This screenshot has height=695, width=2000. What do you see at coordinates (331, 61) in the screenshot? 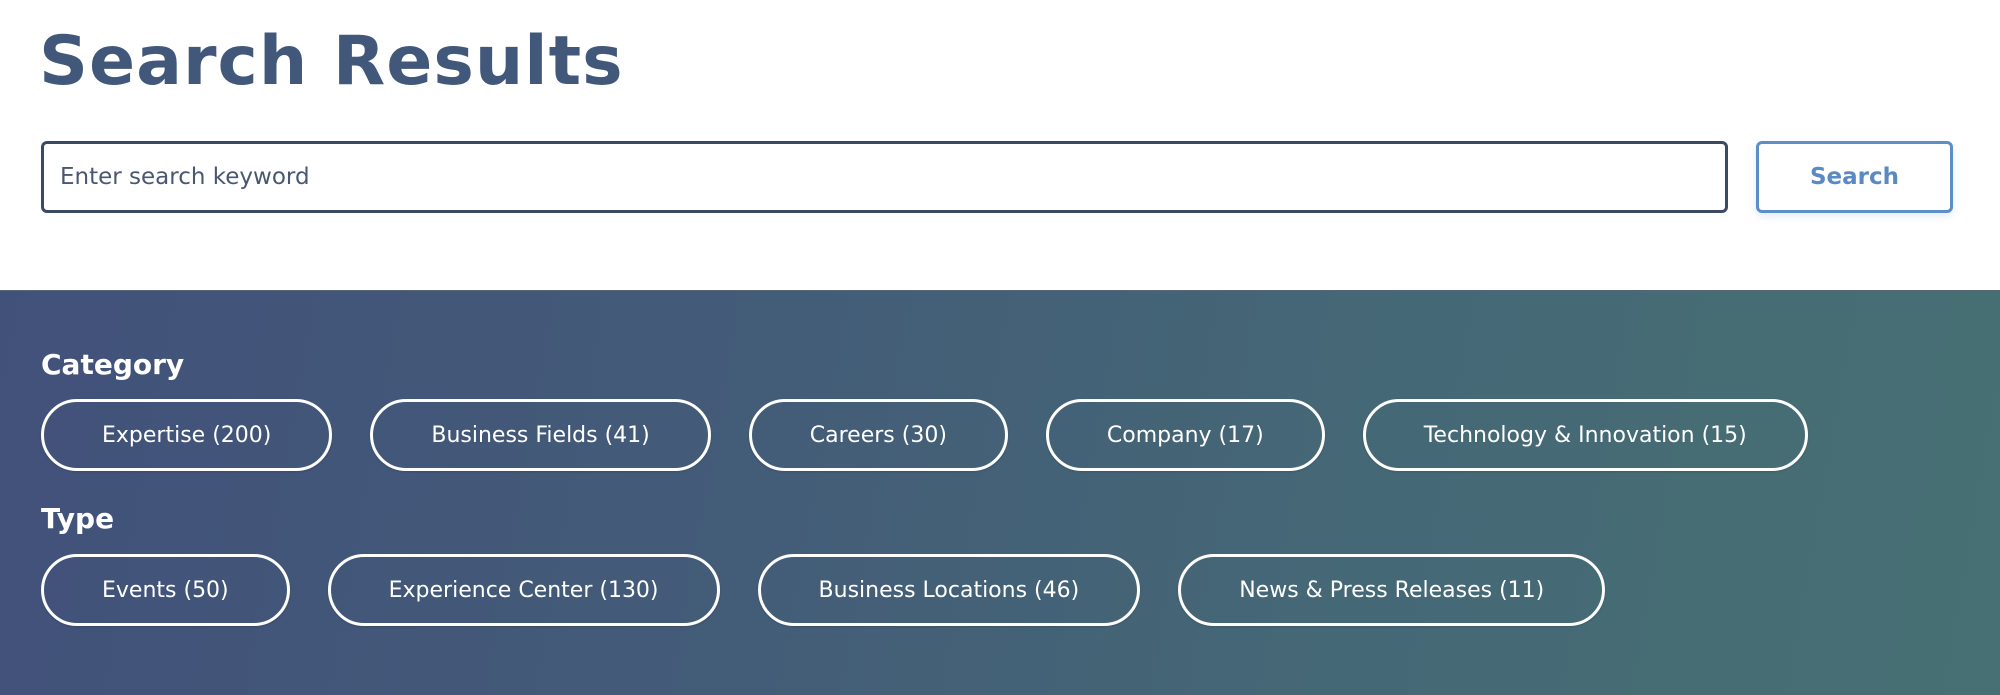
I see `page-title: Search Results` at bounding box center [331, 61].